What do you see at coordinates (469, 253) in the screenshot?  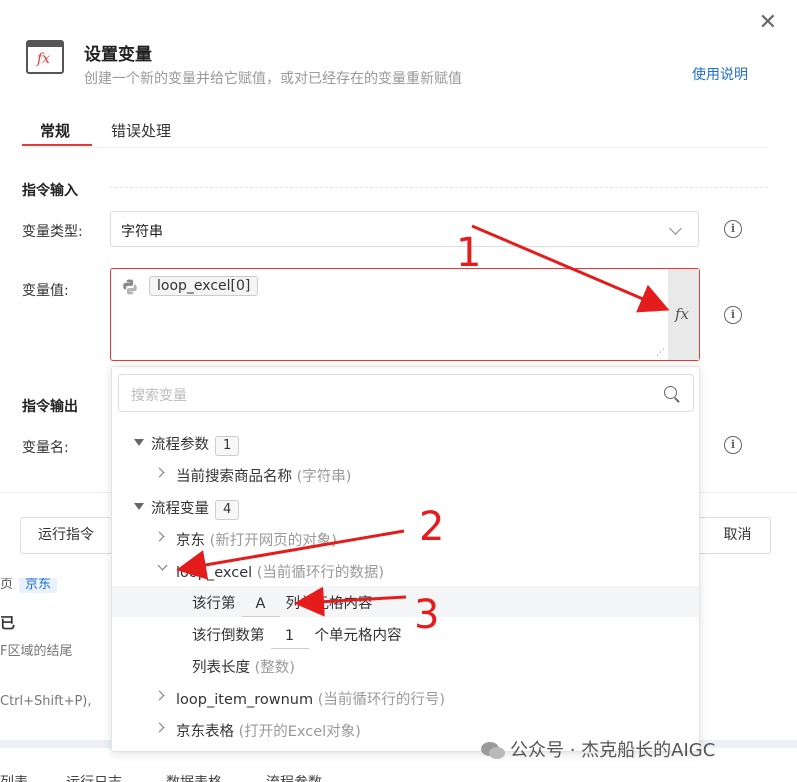 I see `annotation-number-1: 1` at bounding box center [469, 253].